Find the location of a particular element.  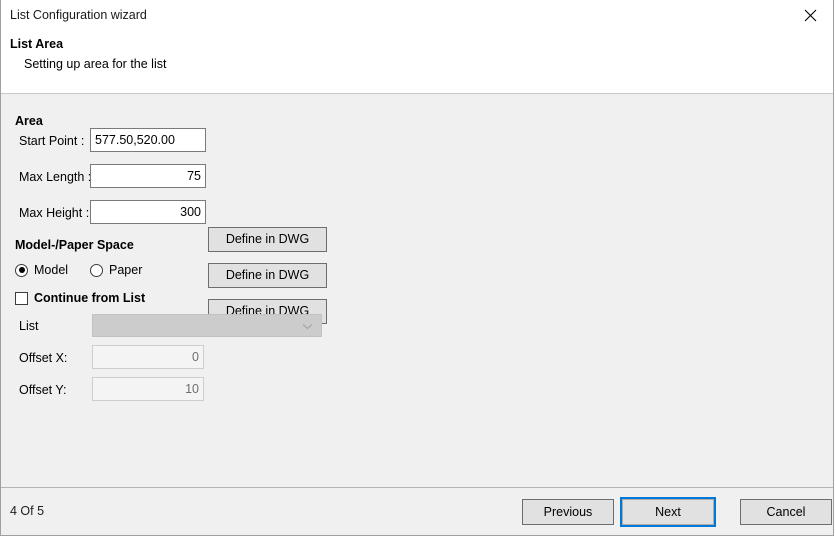

cancel-button: Cancel is located at coordinates (786, 512).